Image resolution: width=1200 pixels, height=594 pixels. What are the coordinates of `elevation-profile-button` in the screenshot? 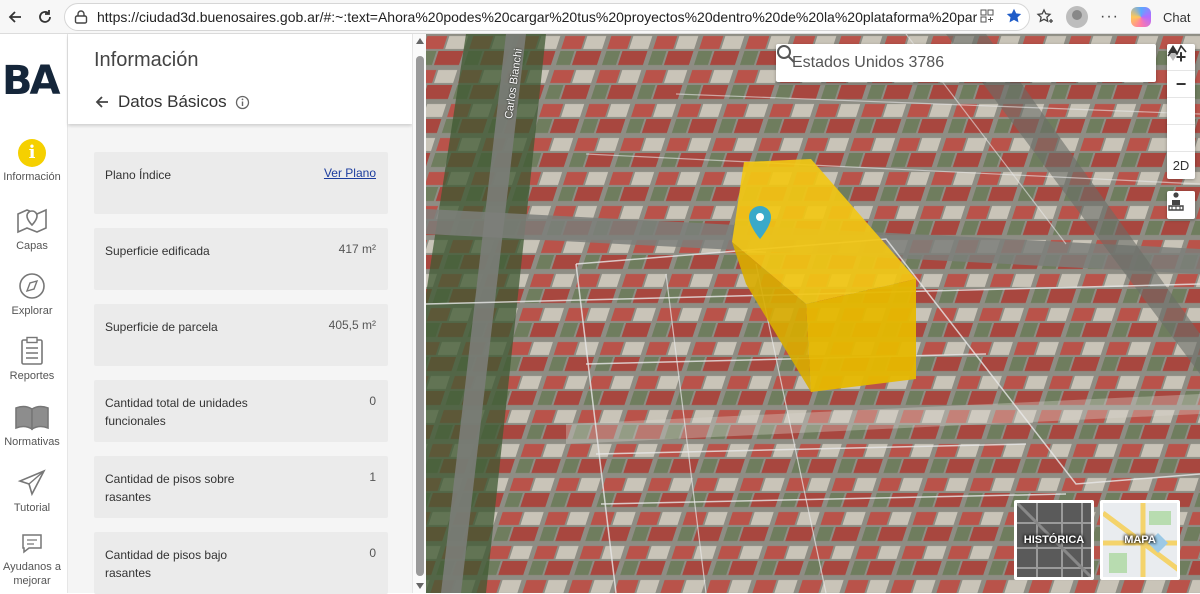 It's located at (1181, 98).